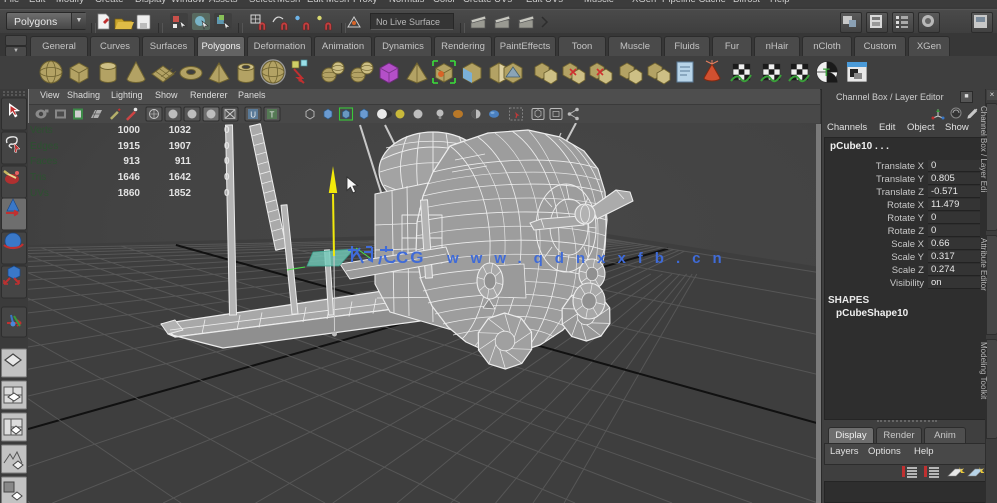  Describe the element at coordinates (253, 115) in the screenshot. I see `svg-text: U` at that location.